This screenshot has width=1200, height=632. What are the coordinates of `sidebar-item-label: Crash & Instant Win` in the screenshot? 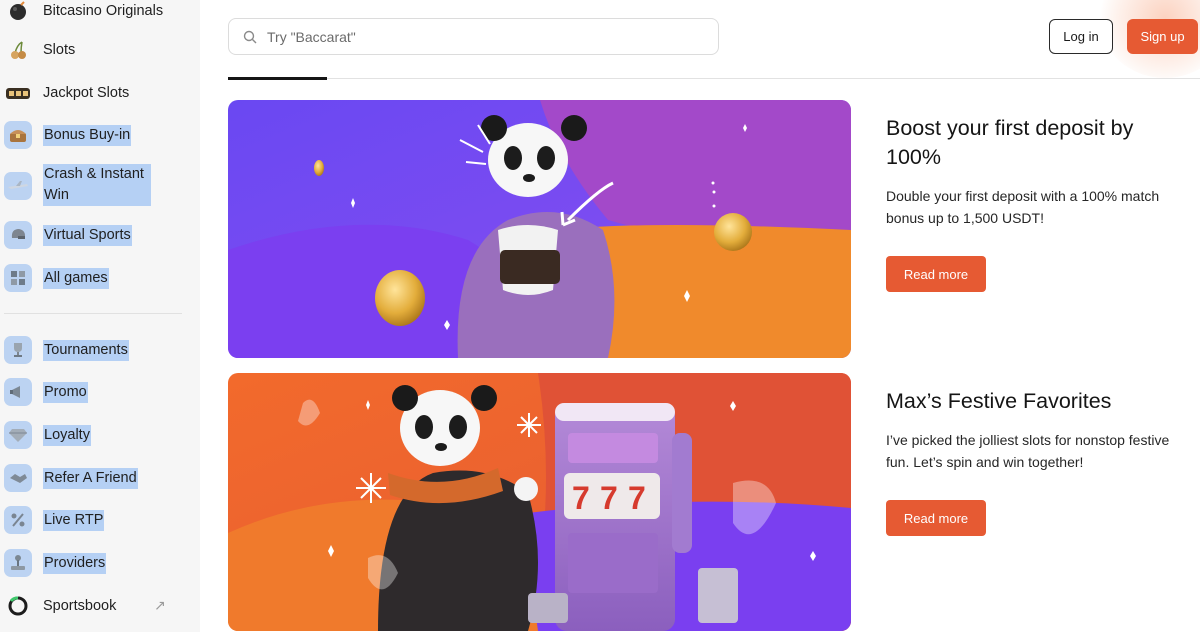 It's located at (97, 185).